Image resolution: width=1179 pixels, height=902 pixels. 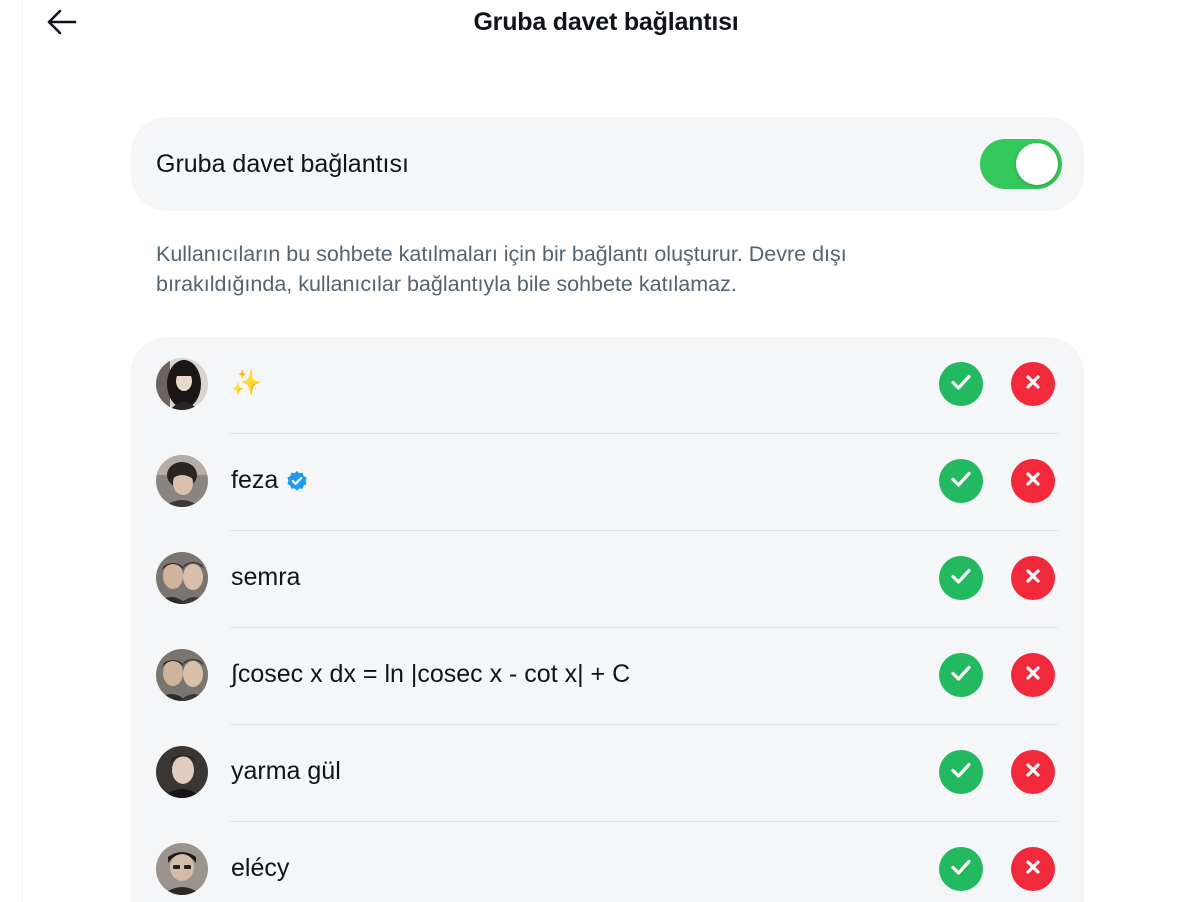 I want to click on requester-name: elécy, so click(x=260, y=868).